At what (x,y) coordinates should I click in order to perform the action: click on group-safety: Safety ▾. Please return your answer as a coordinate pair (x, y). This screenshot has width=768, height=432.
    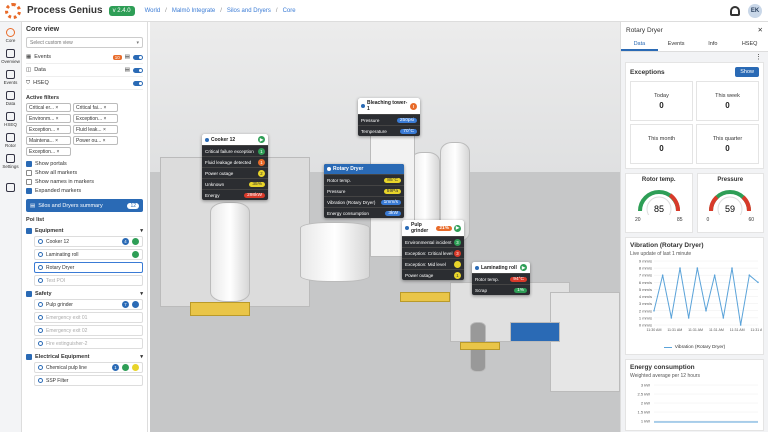
    Looking at the image, I should click on (84, 293).